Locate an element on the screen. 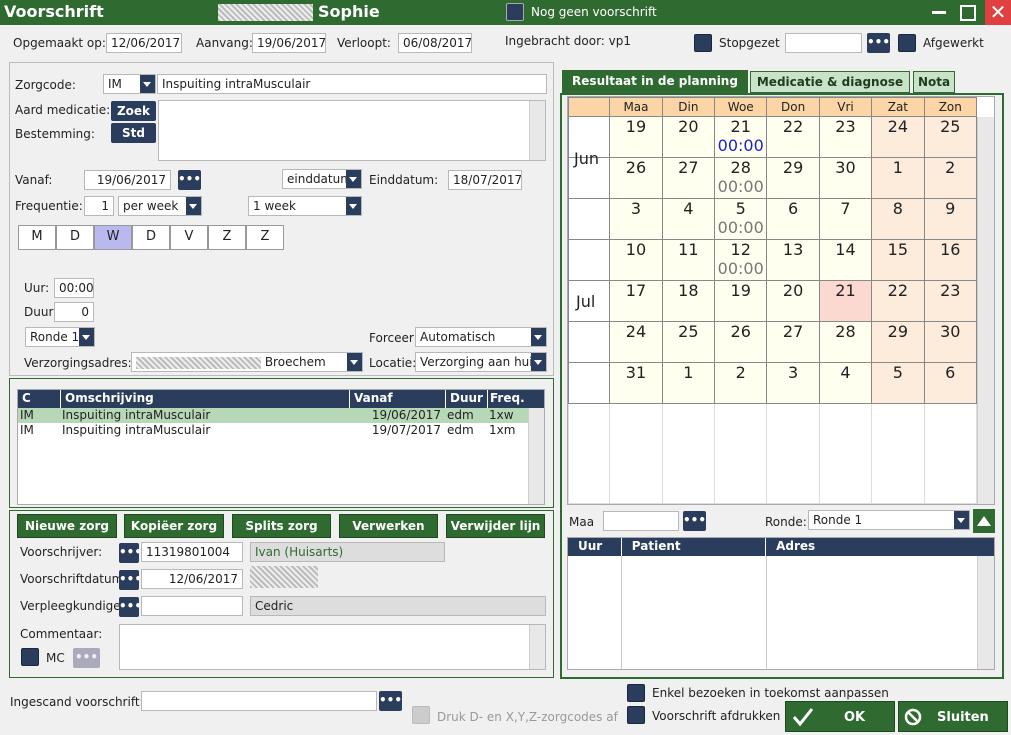  day-tuesday-toggle: D is located at coordinates (75, 237).